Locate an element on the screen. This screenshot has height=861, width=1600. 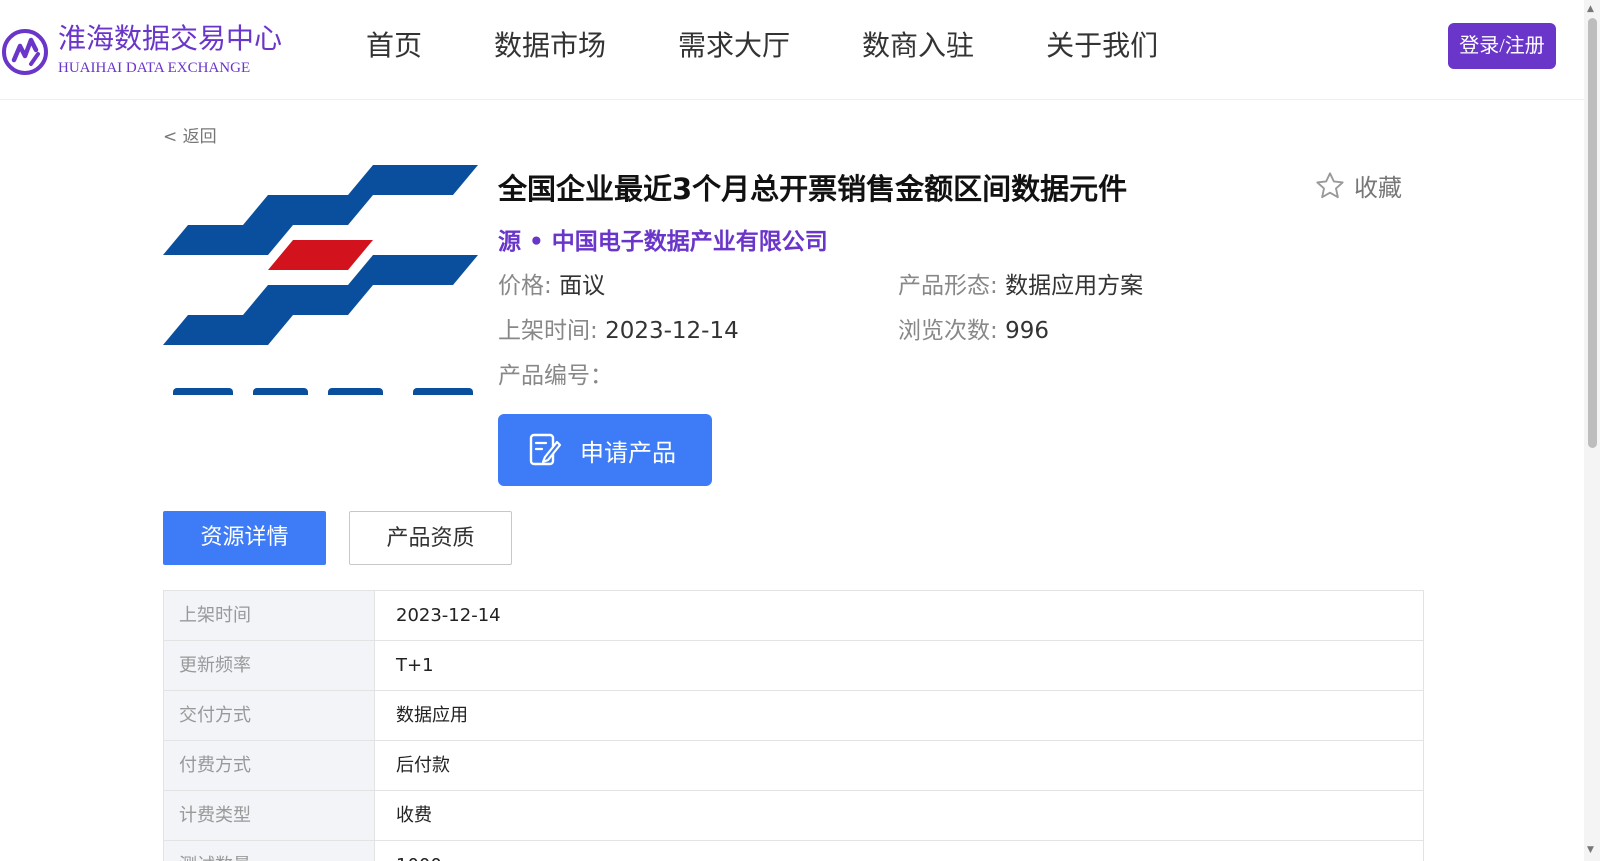
table-value: 收费 is located at coordinates (414, 815).